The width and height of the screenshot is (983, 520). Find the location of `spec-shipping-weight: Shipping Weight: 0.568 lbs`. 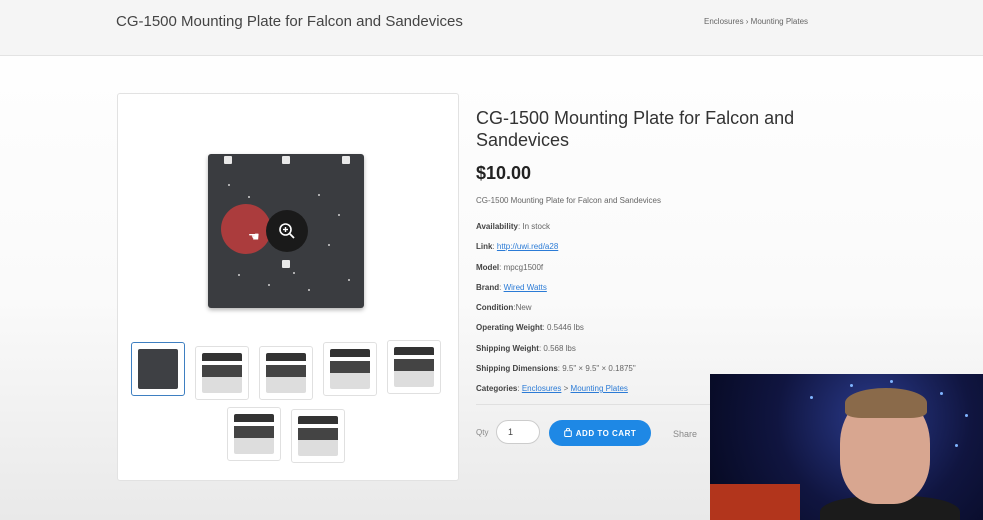

spec-shipping-weight: Shipping Weight: 0.568 lbs is located at coordinates (526, 348).